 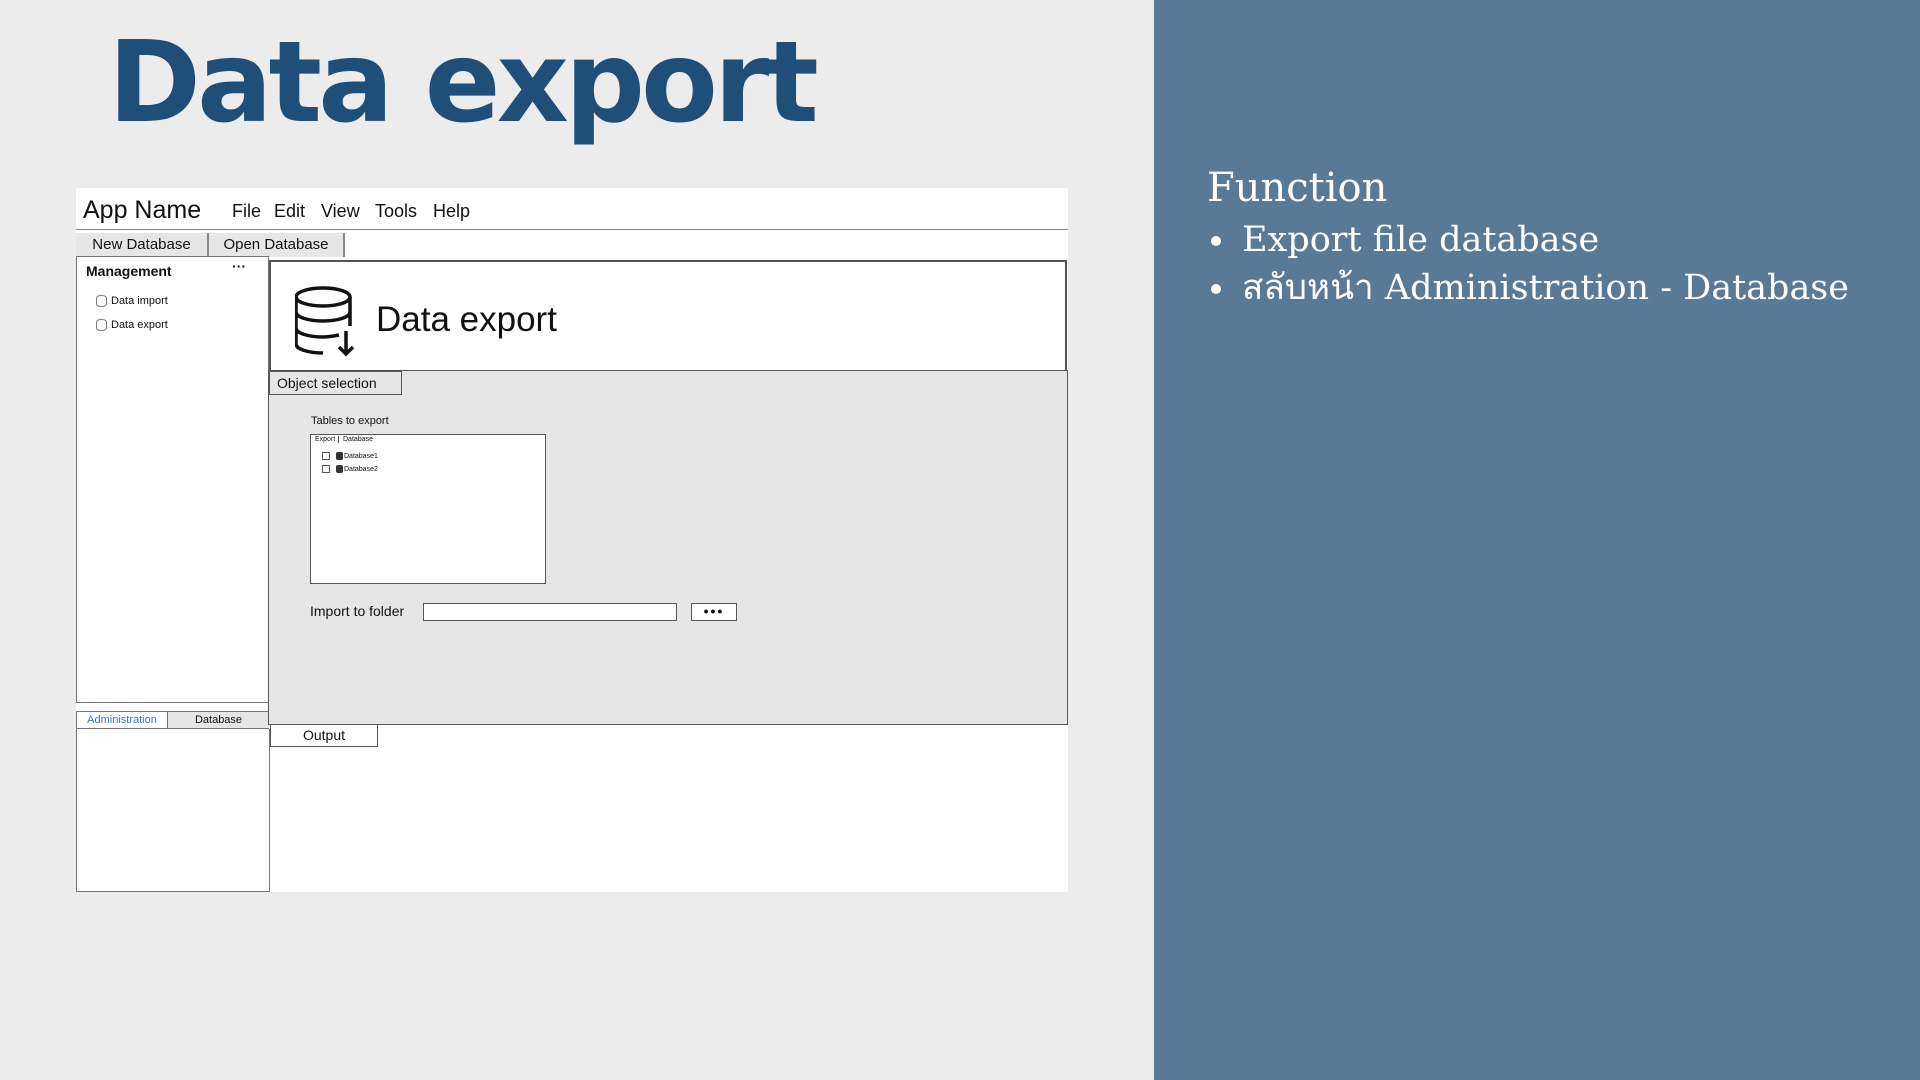 I want to click on slide-title: Data export, so click(x=463, y=83).